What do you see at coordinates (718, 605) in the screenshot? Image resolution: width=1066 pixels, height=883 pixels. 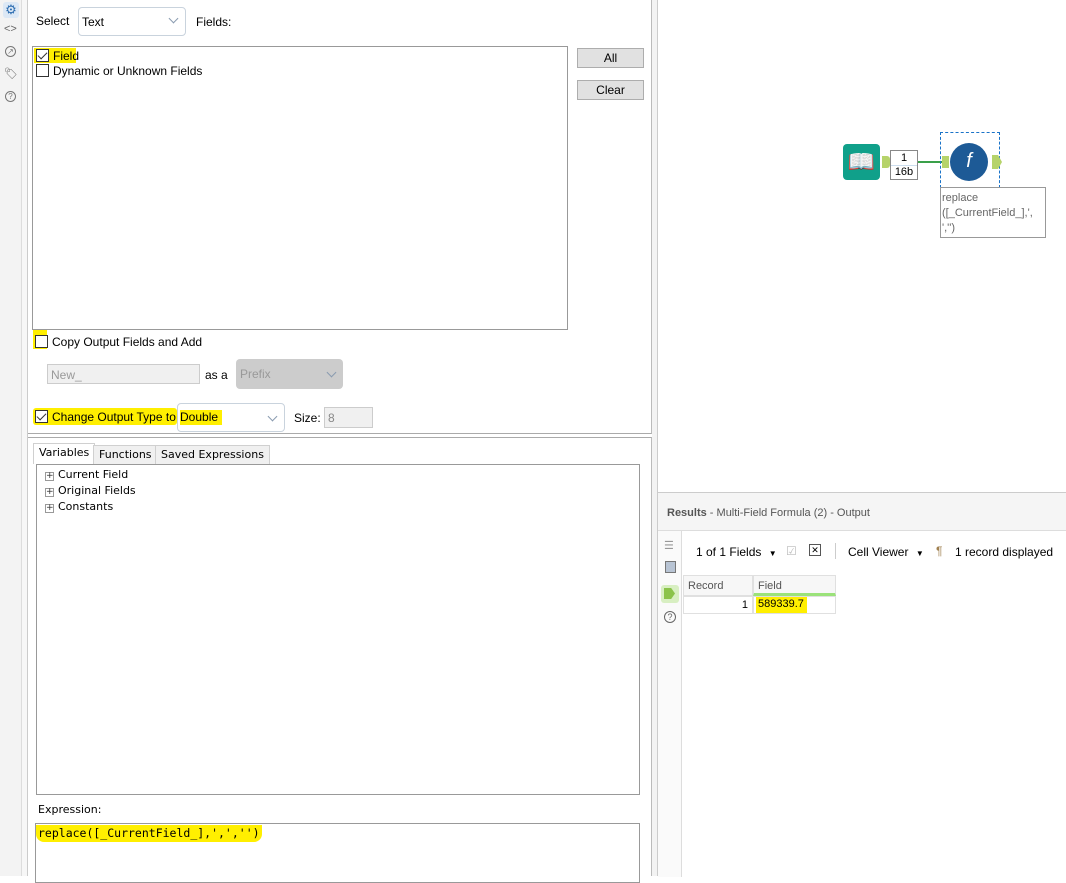 I see `record-cell: 1` at bounding box center [718, 605].